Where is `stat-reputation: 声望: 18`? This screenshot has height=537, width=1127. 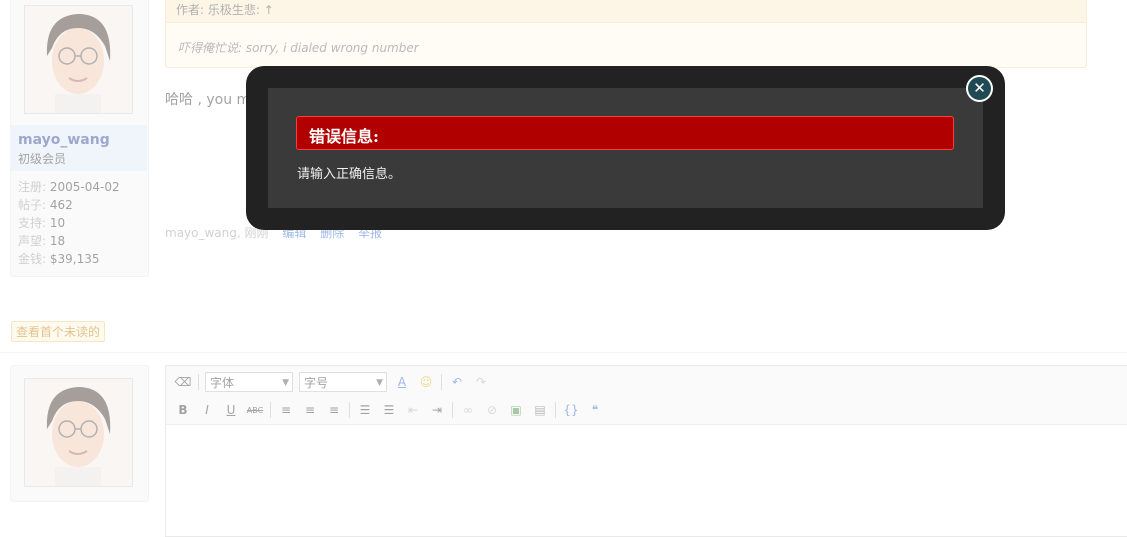 stat-reputation: 声望: 18 is located at coordinates (42, 241).